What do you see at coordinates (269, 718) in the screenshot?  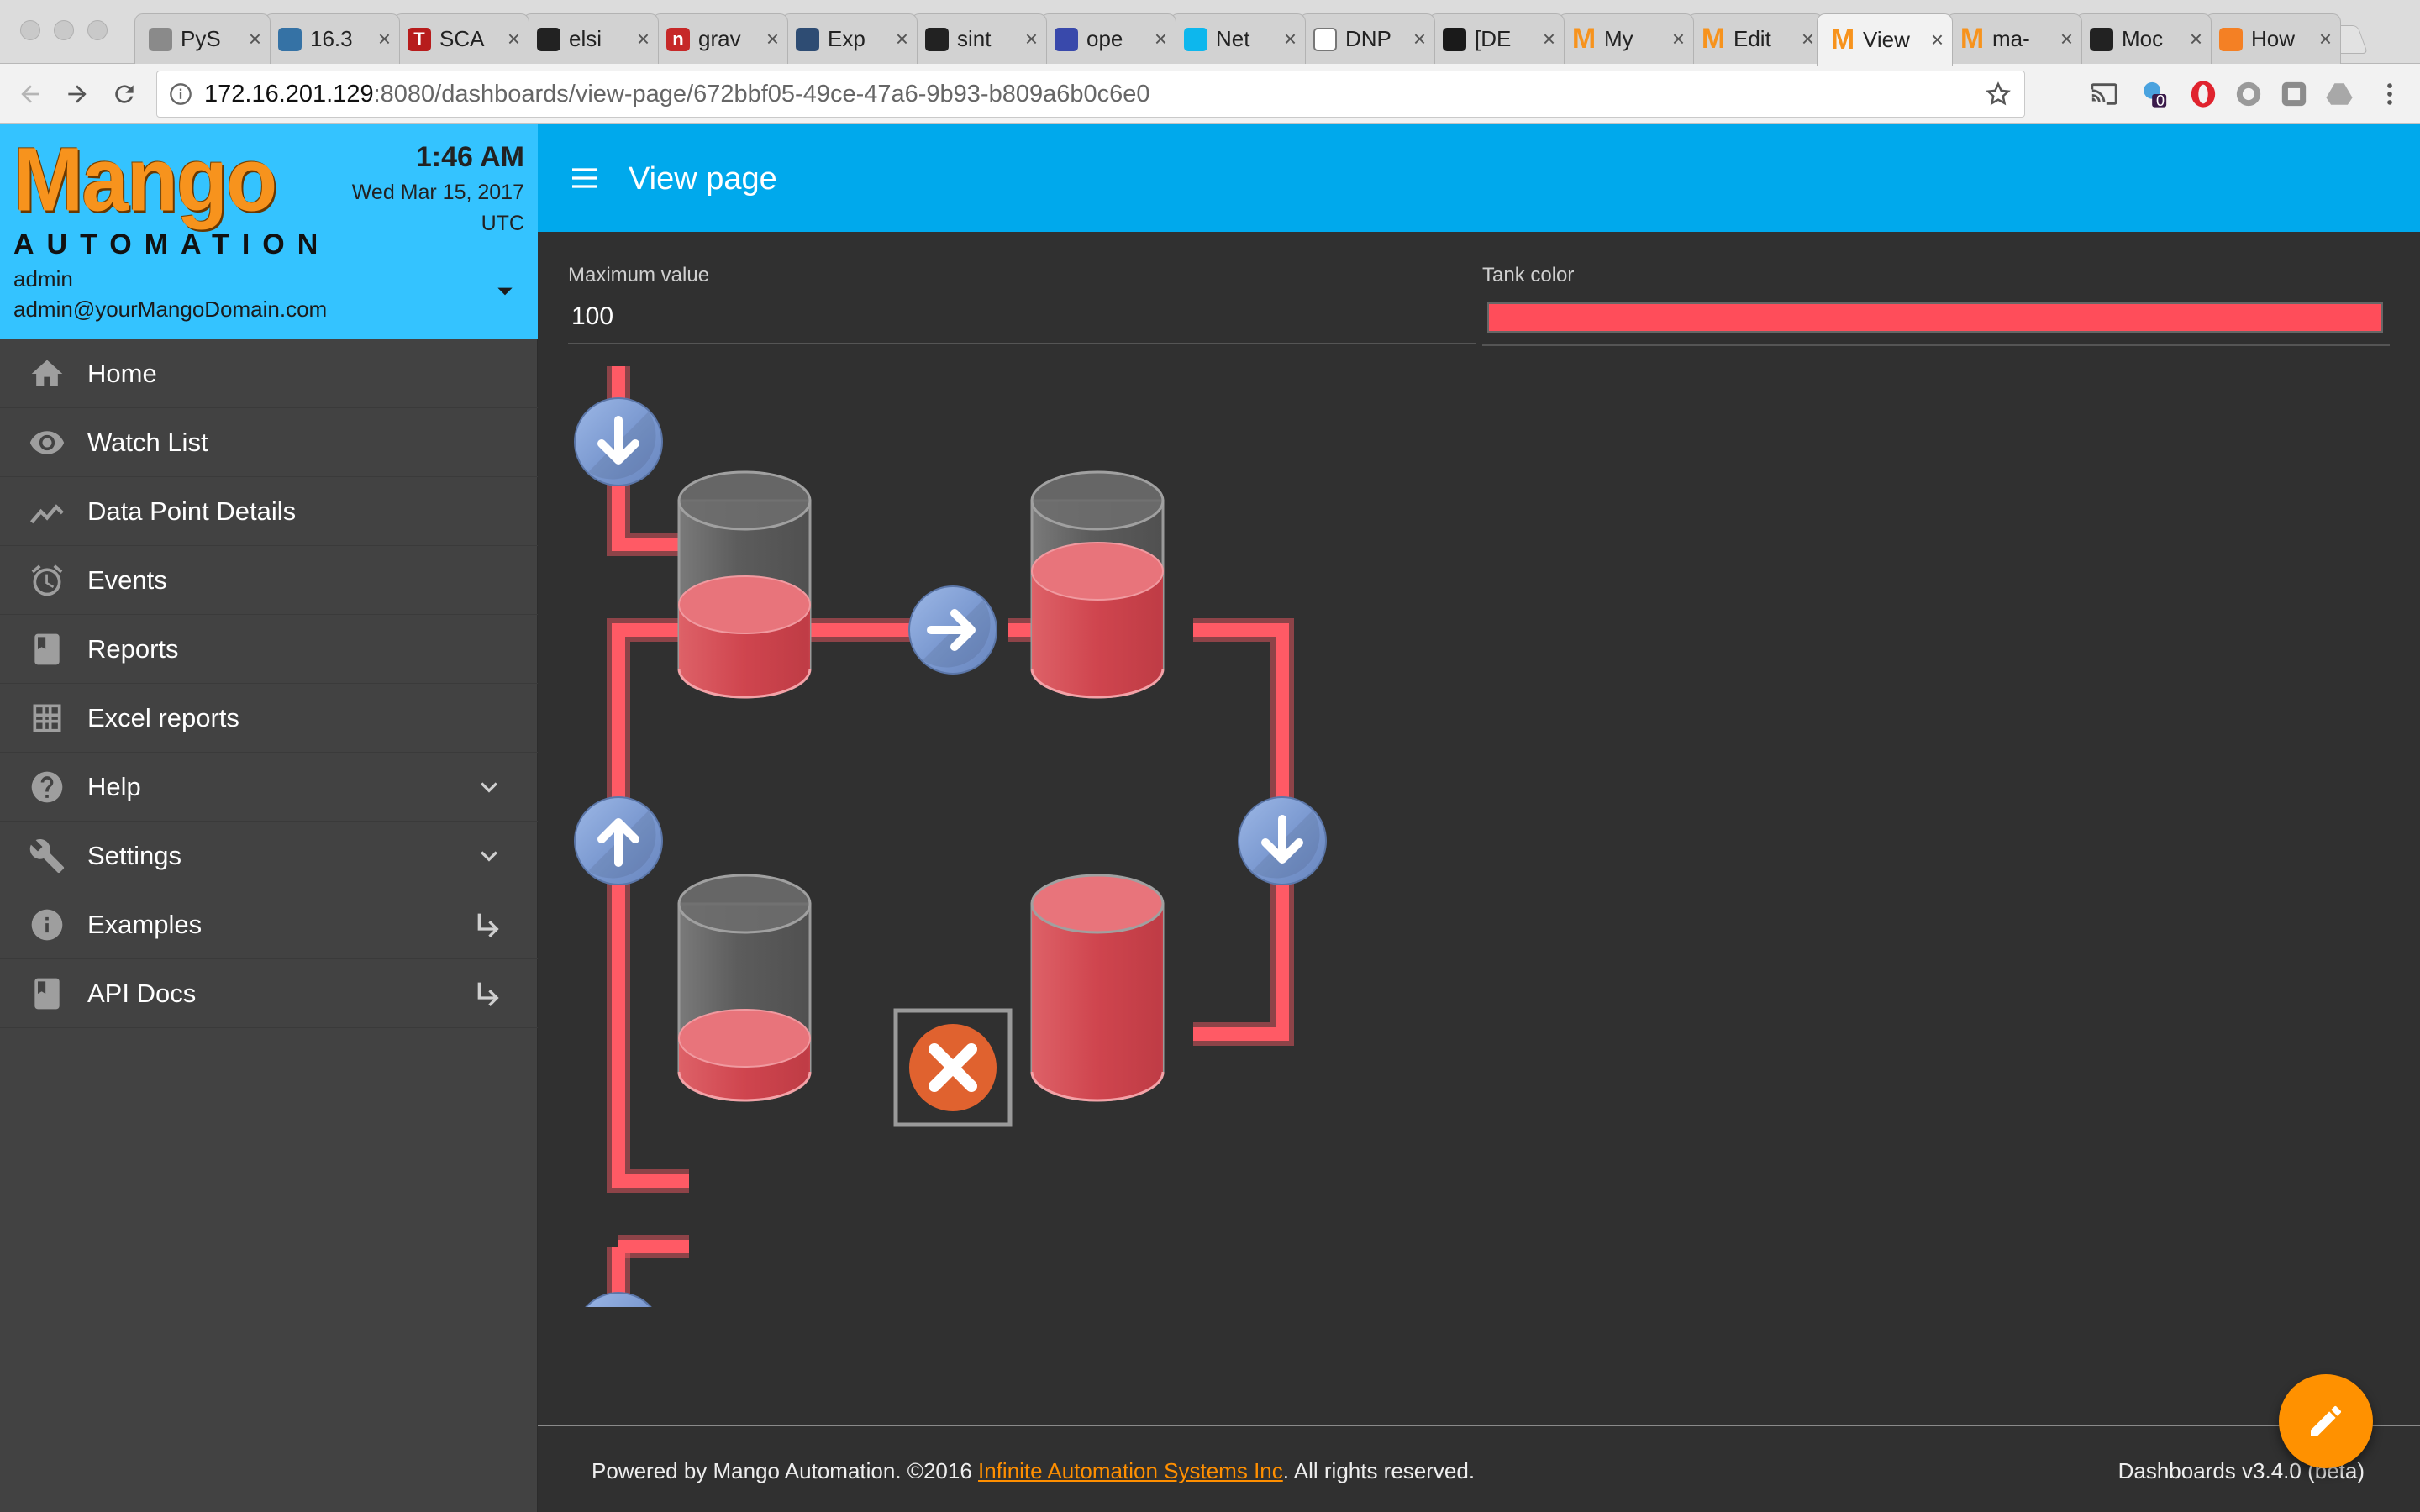 I see `sidebar-item-excel-reports: Excel reports` at bounding box center [269, 718].